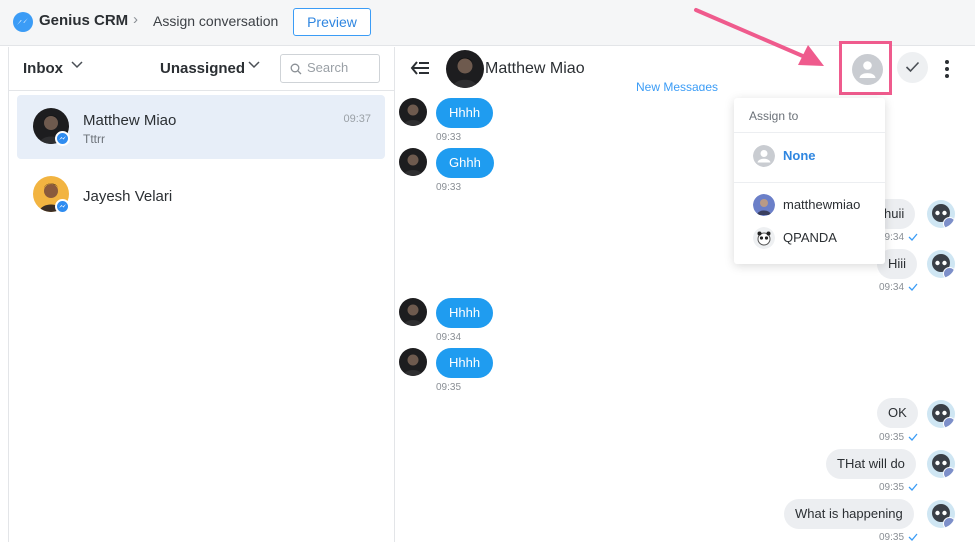  I want to click on assign-option-none: None, so click(809, 156).